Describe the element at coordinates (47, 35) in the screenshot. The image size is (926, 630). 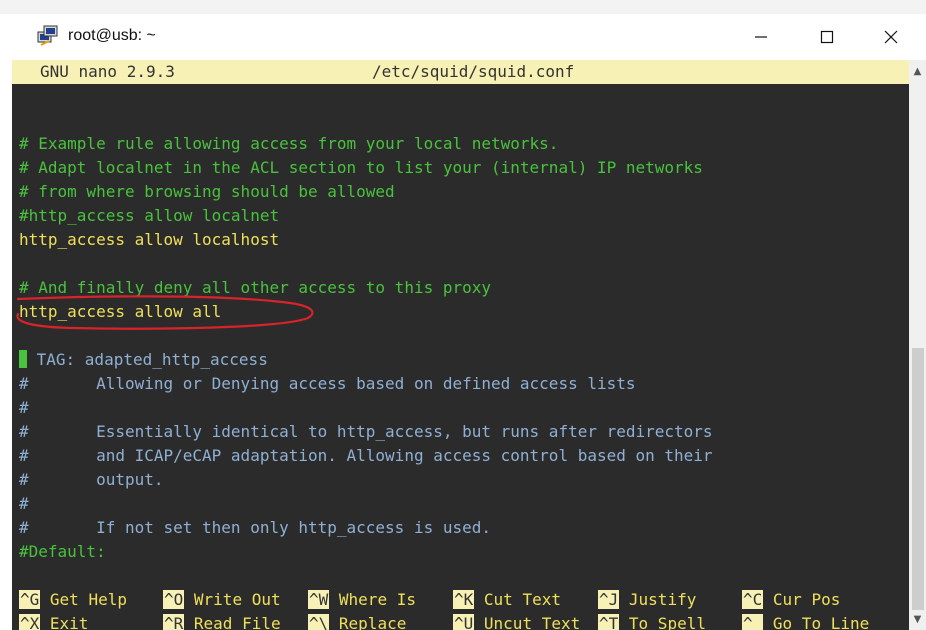
I see `putty-icon` at that location.